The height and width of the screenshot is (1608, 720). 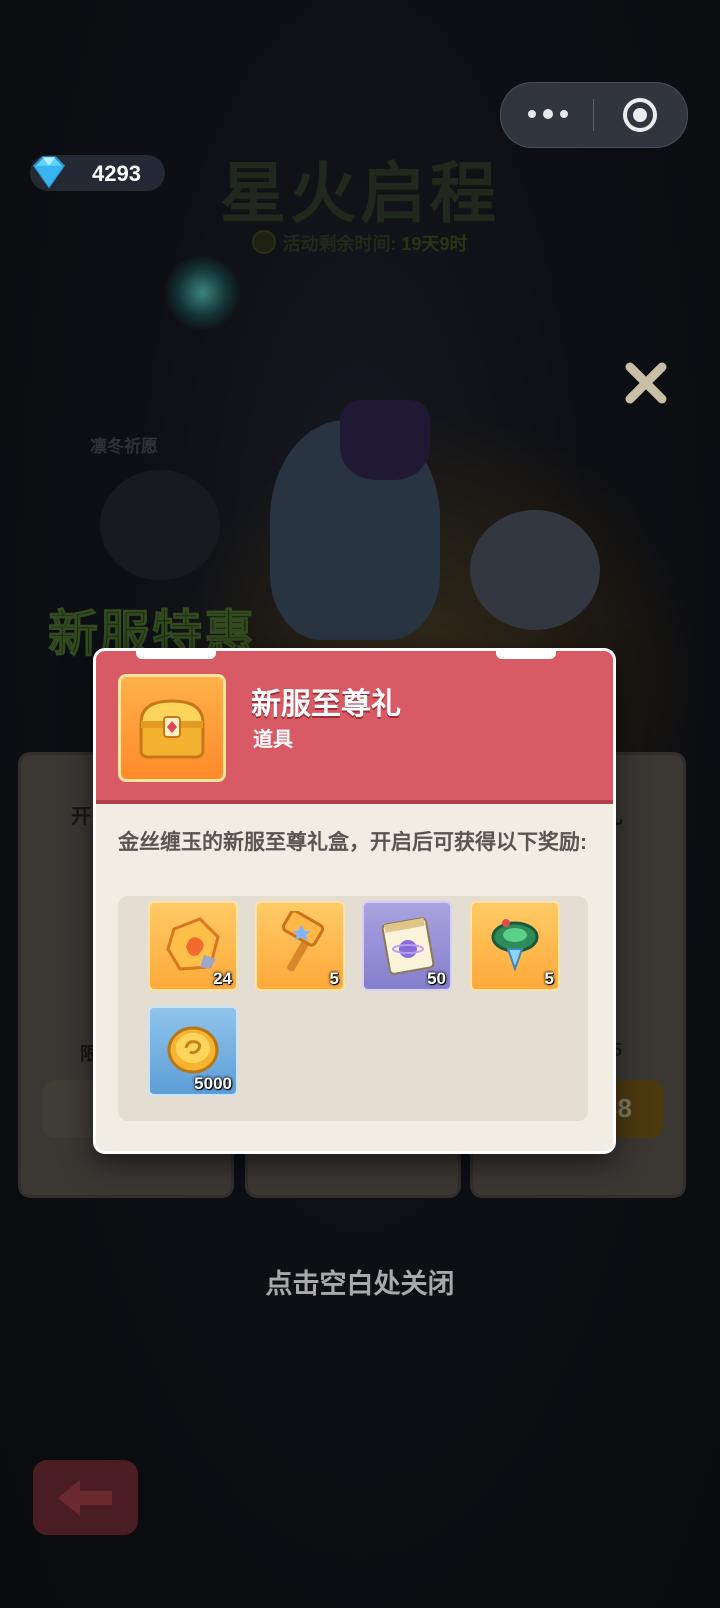 I want to click on treasure-chest-icon, so click(x=172, y=729).